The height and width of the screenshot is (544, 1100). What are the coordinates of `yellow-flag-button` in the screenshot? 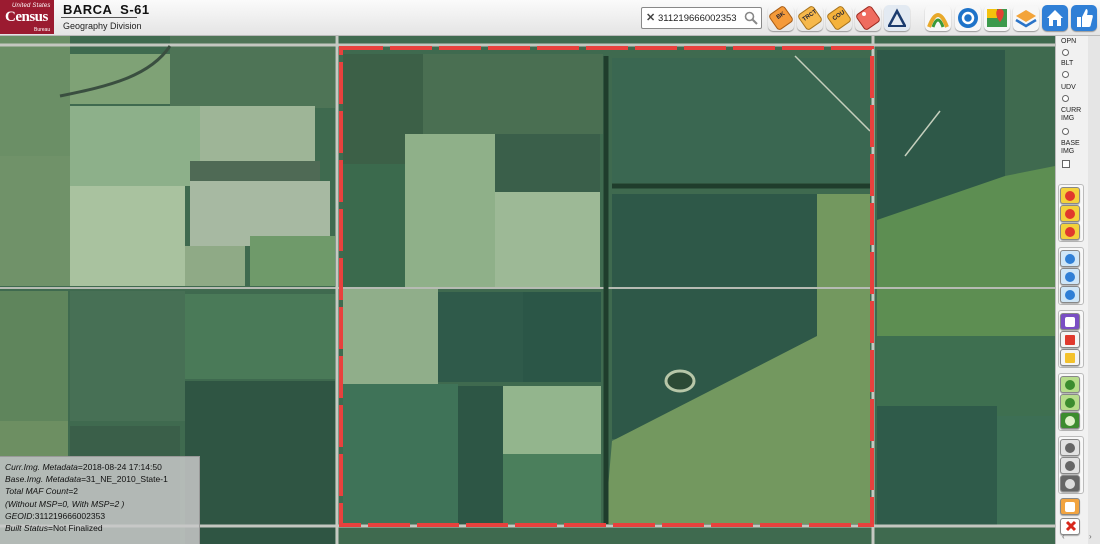 It's located at (1070, 357).